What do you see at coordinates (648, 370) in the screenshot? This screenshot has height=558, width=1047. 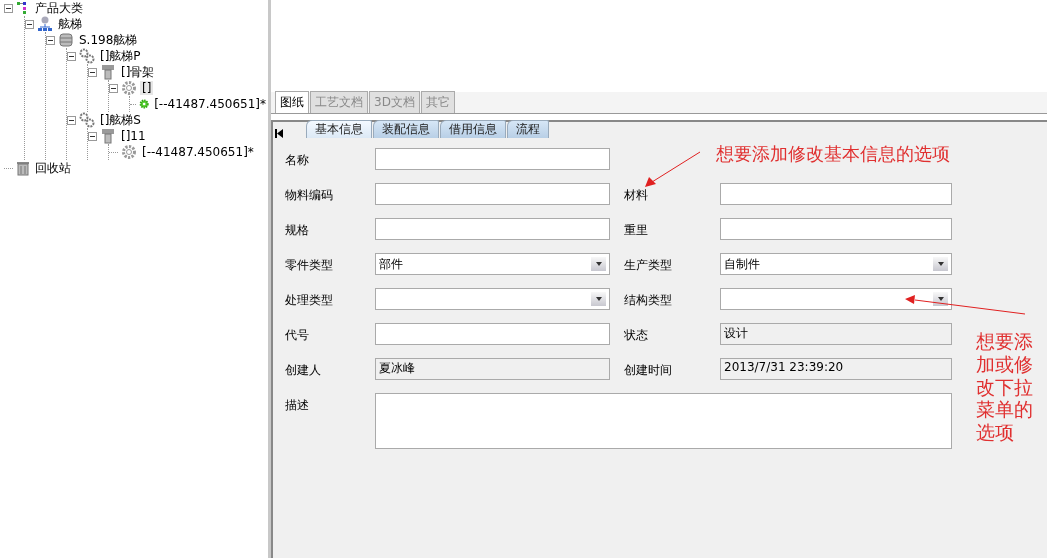 I see `field-label: 创建时间` at bounding box center [648, 370].